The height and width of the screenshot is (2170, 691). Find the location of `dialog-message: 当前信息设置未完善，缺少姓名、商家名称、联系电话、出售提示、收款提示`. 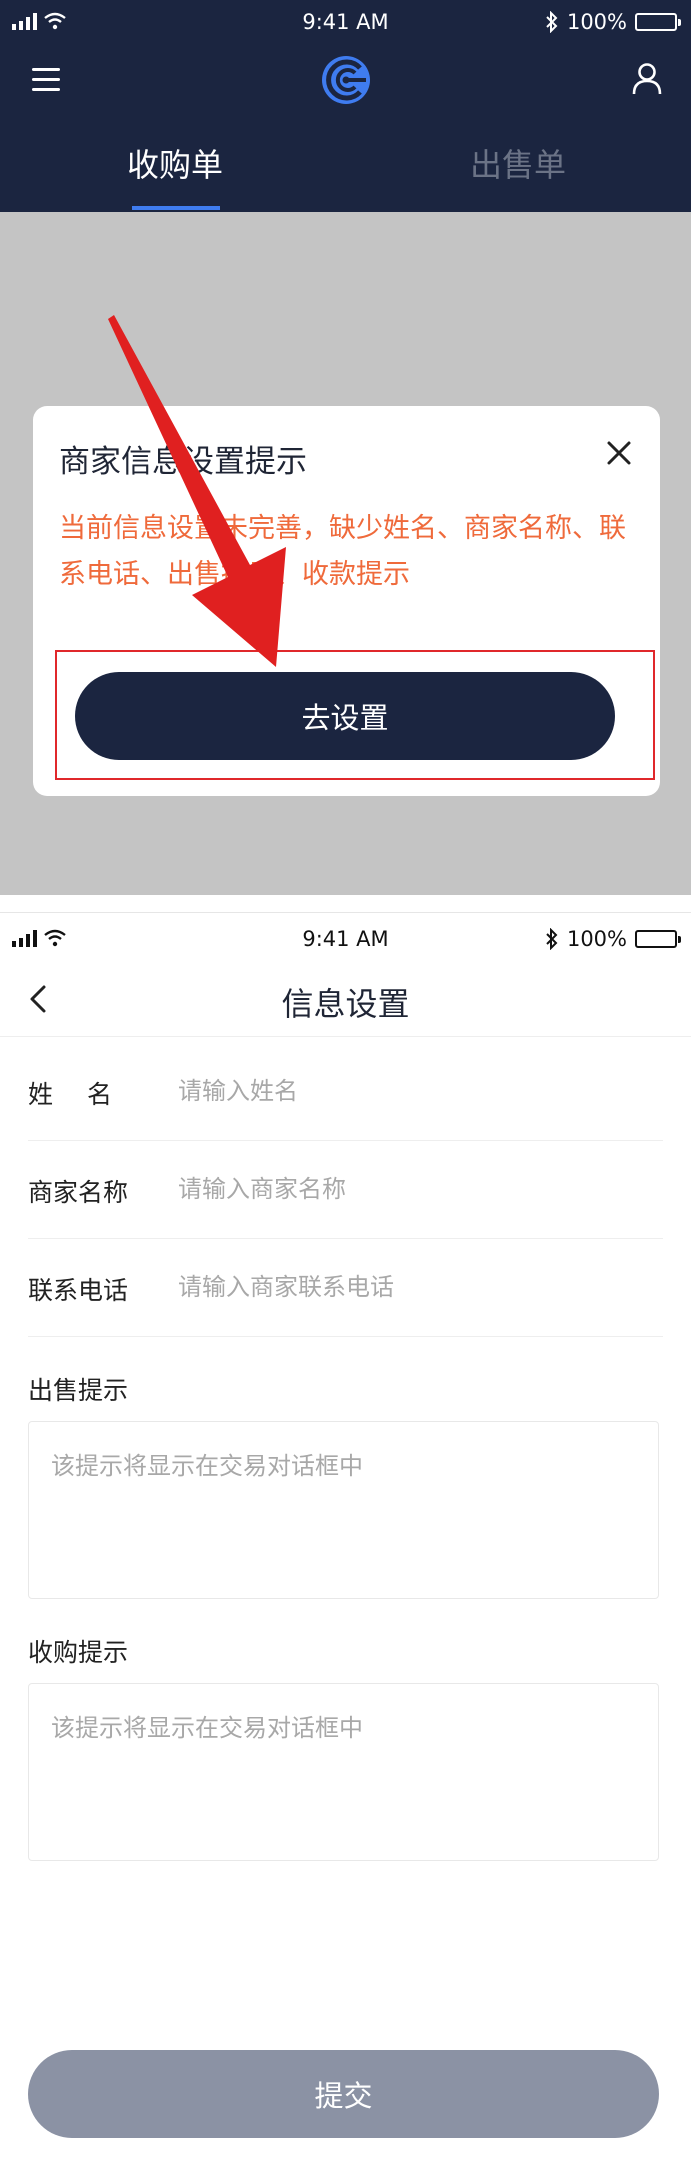

dialog-message: 当前信息设置未完善，缺少姓名、商家名称、联系电话、出售提示、收款提示 is located at coordinates (342, 551).